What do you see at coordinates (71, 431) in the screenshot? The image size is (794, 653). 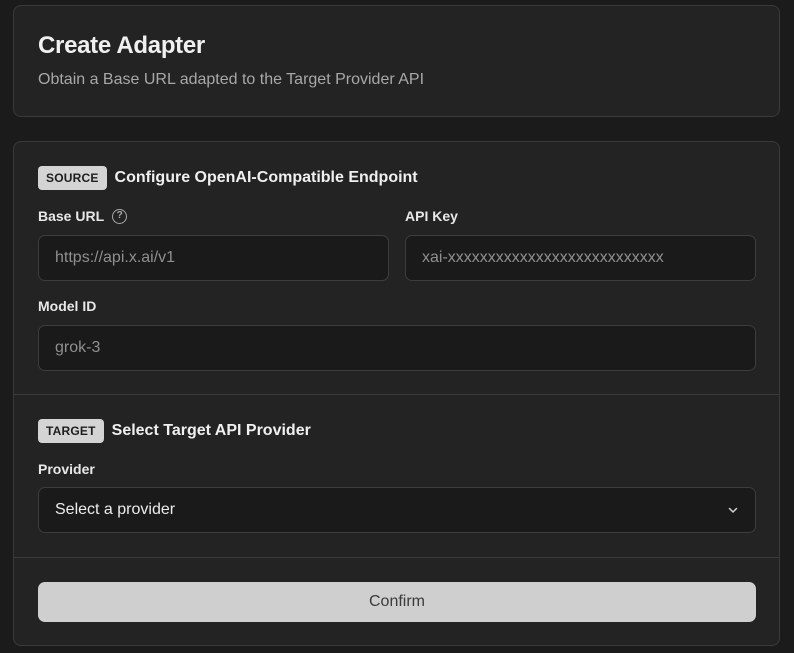 I see `target-badge: TARGET` at bounding box center [71, 431].